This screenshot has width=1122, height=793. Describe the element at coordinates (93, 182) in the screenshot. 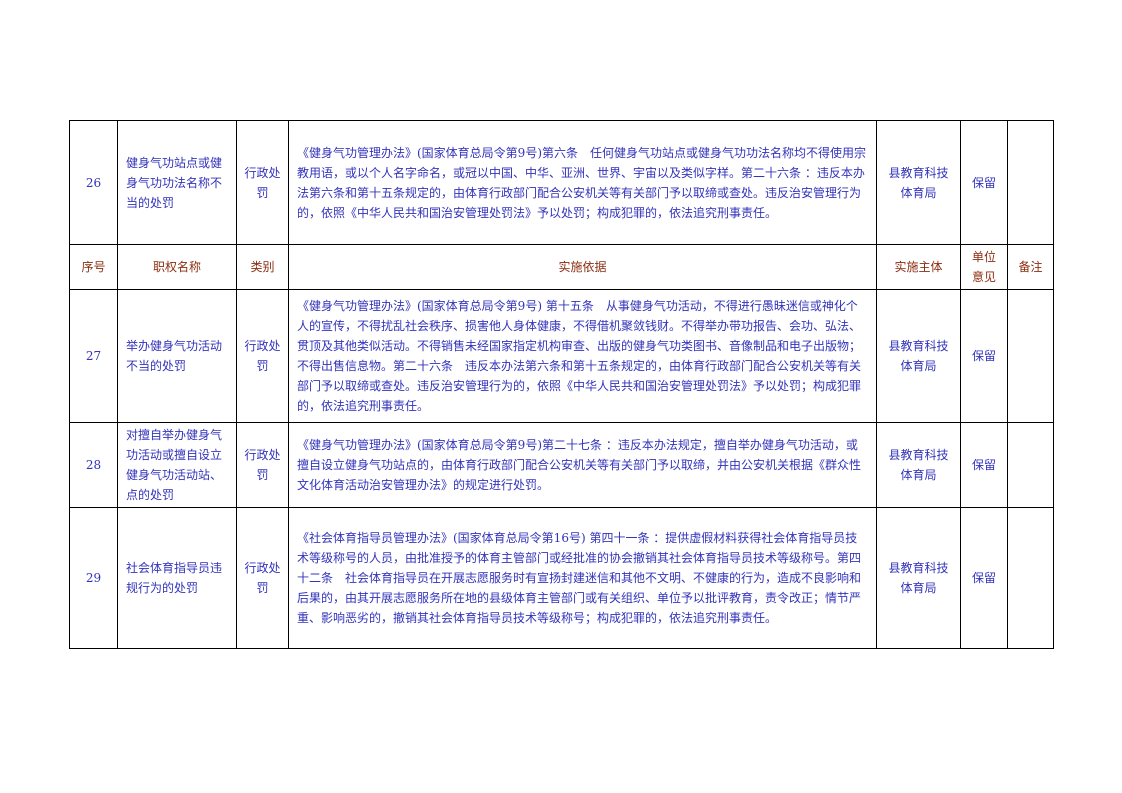

I see `row-seq: 26` at that location.